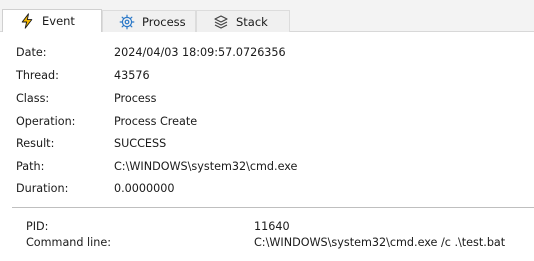 The image size is (534, 261). What do you see at coordinates (33, 98) in the screenshot?
I see `class-label: Class:` at bounding box center [33, 98].